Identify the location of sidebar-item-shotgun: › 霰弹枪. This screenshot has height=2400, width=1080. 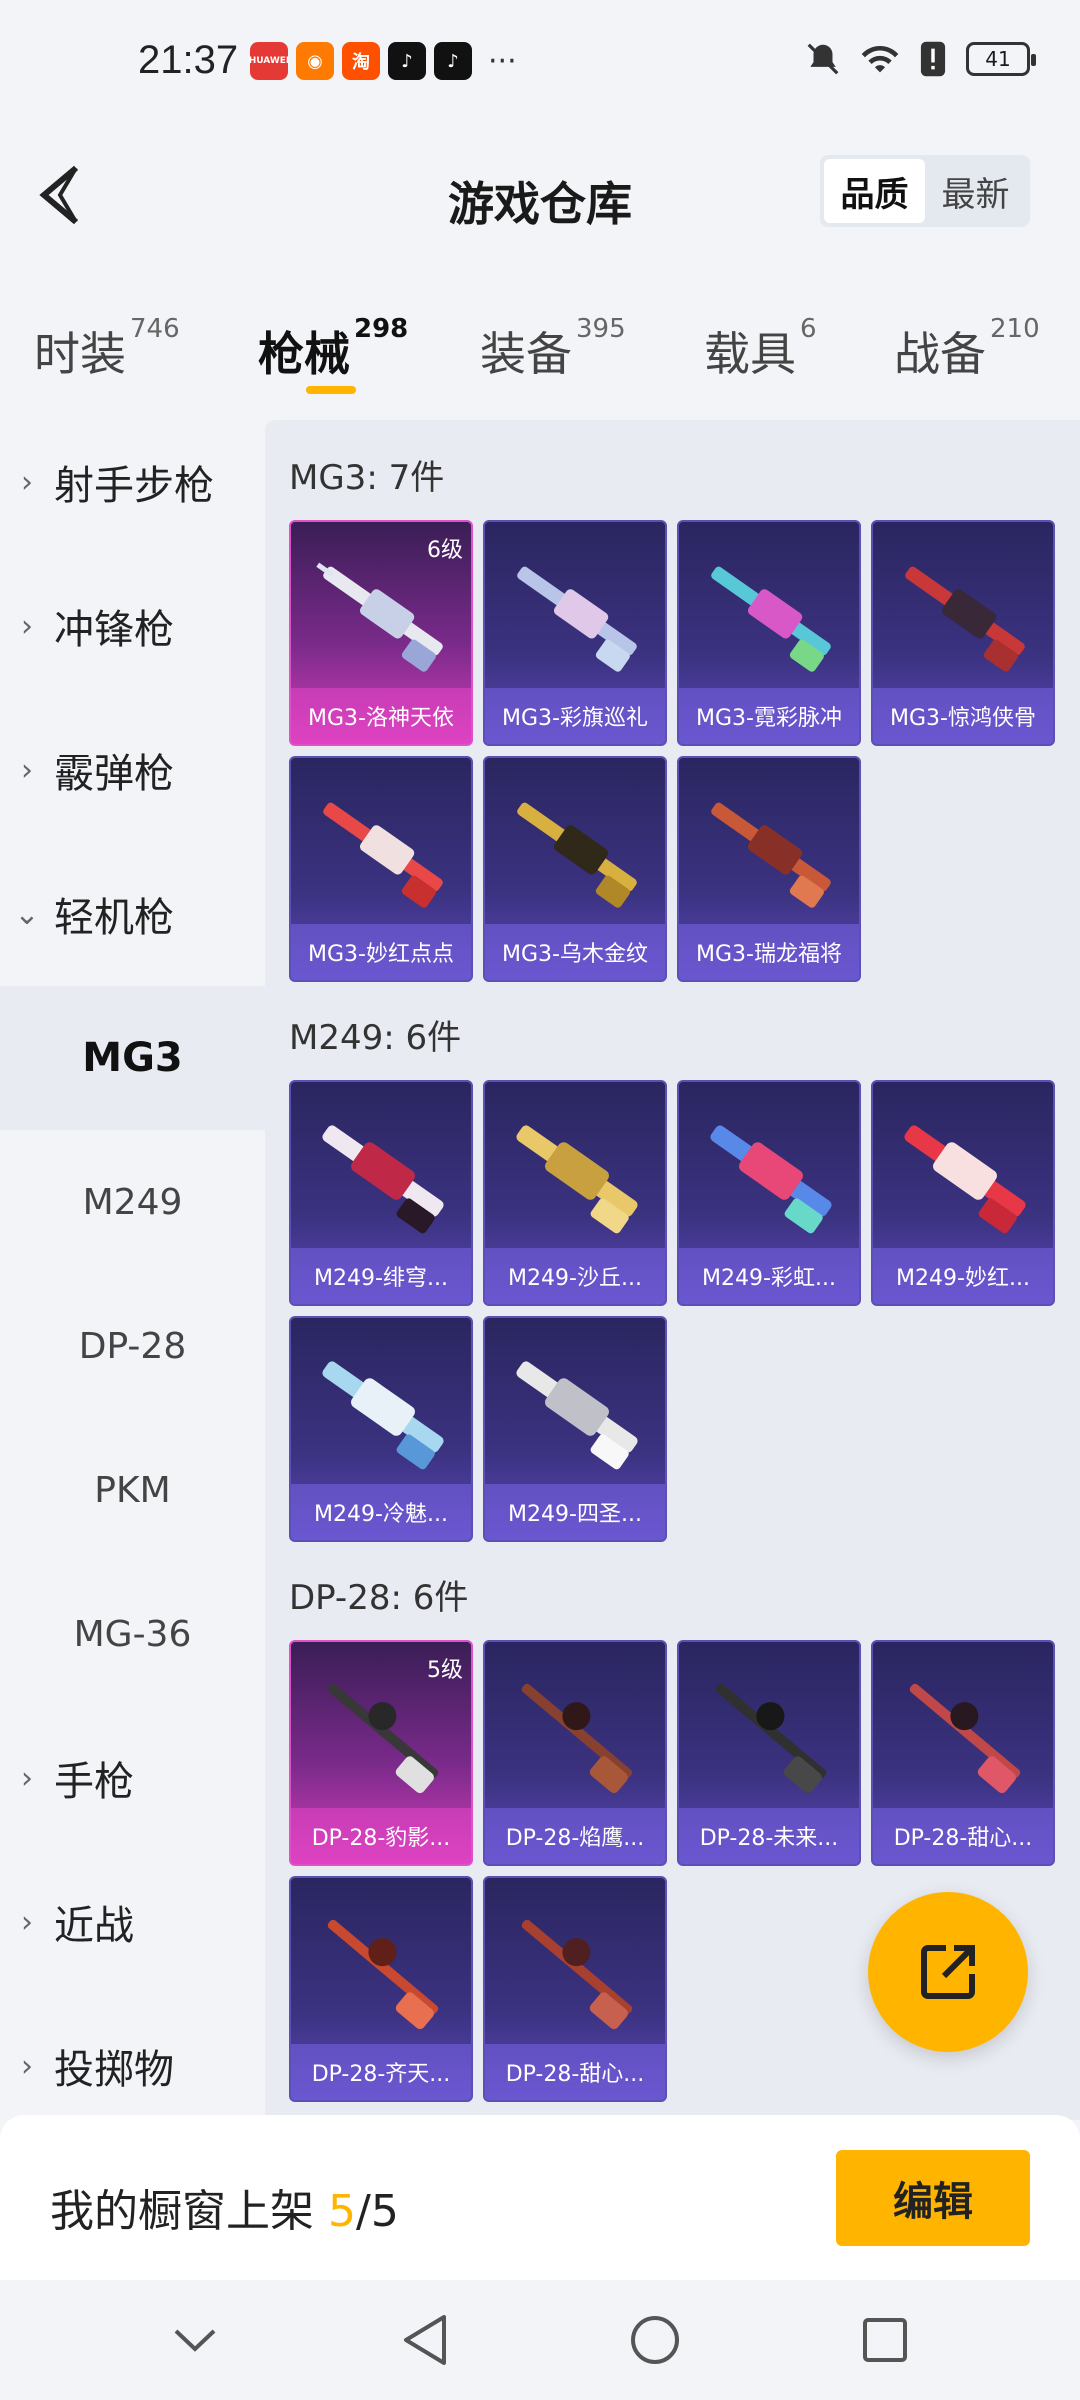
(132, 770).